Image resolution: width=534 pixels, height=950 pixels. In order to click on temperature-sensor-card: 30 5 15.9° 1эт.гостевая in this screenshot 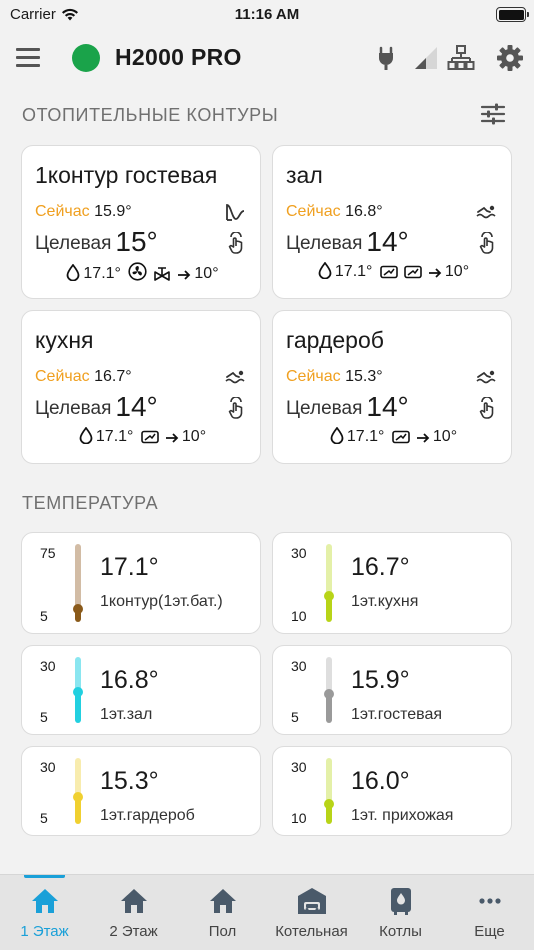, I will do `click(392, 690)`.